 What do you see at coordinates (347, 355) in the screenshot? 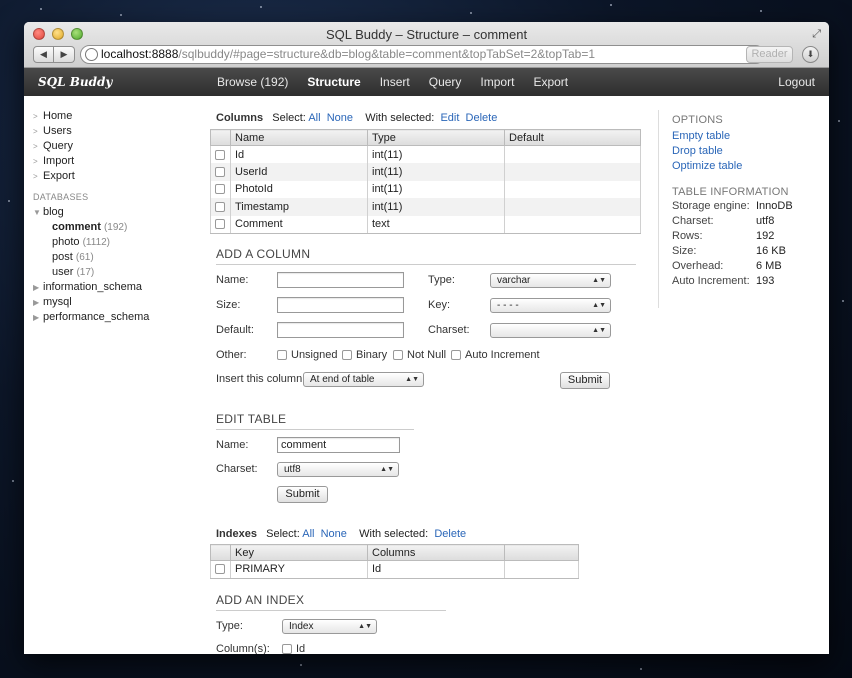
I see `binary-checkbox` at bounding box center [347, 355].